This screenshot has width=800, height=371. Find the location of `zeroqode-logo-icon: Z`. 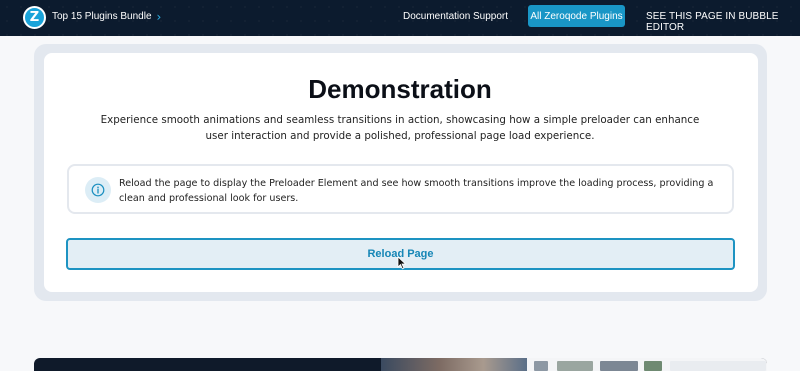

zeroqode-logo-icon: Z is located at coordinates (34, 17).